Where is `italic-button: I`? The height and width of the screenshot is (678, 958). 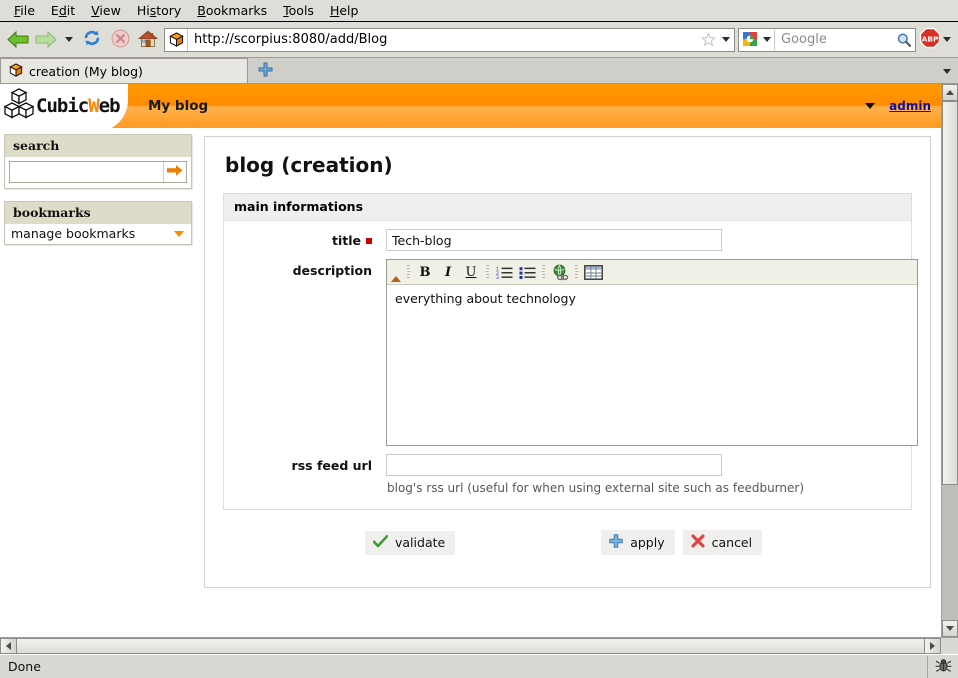
italic-button: I is located at coordinates (448, 272).